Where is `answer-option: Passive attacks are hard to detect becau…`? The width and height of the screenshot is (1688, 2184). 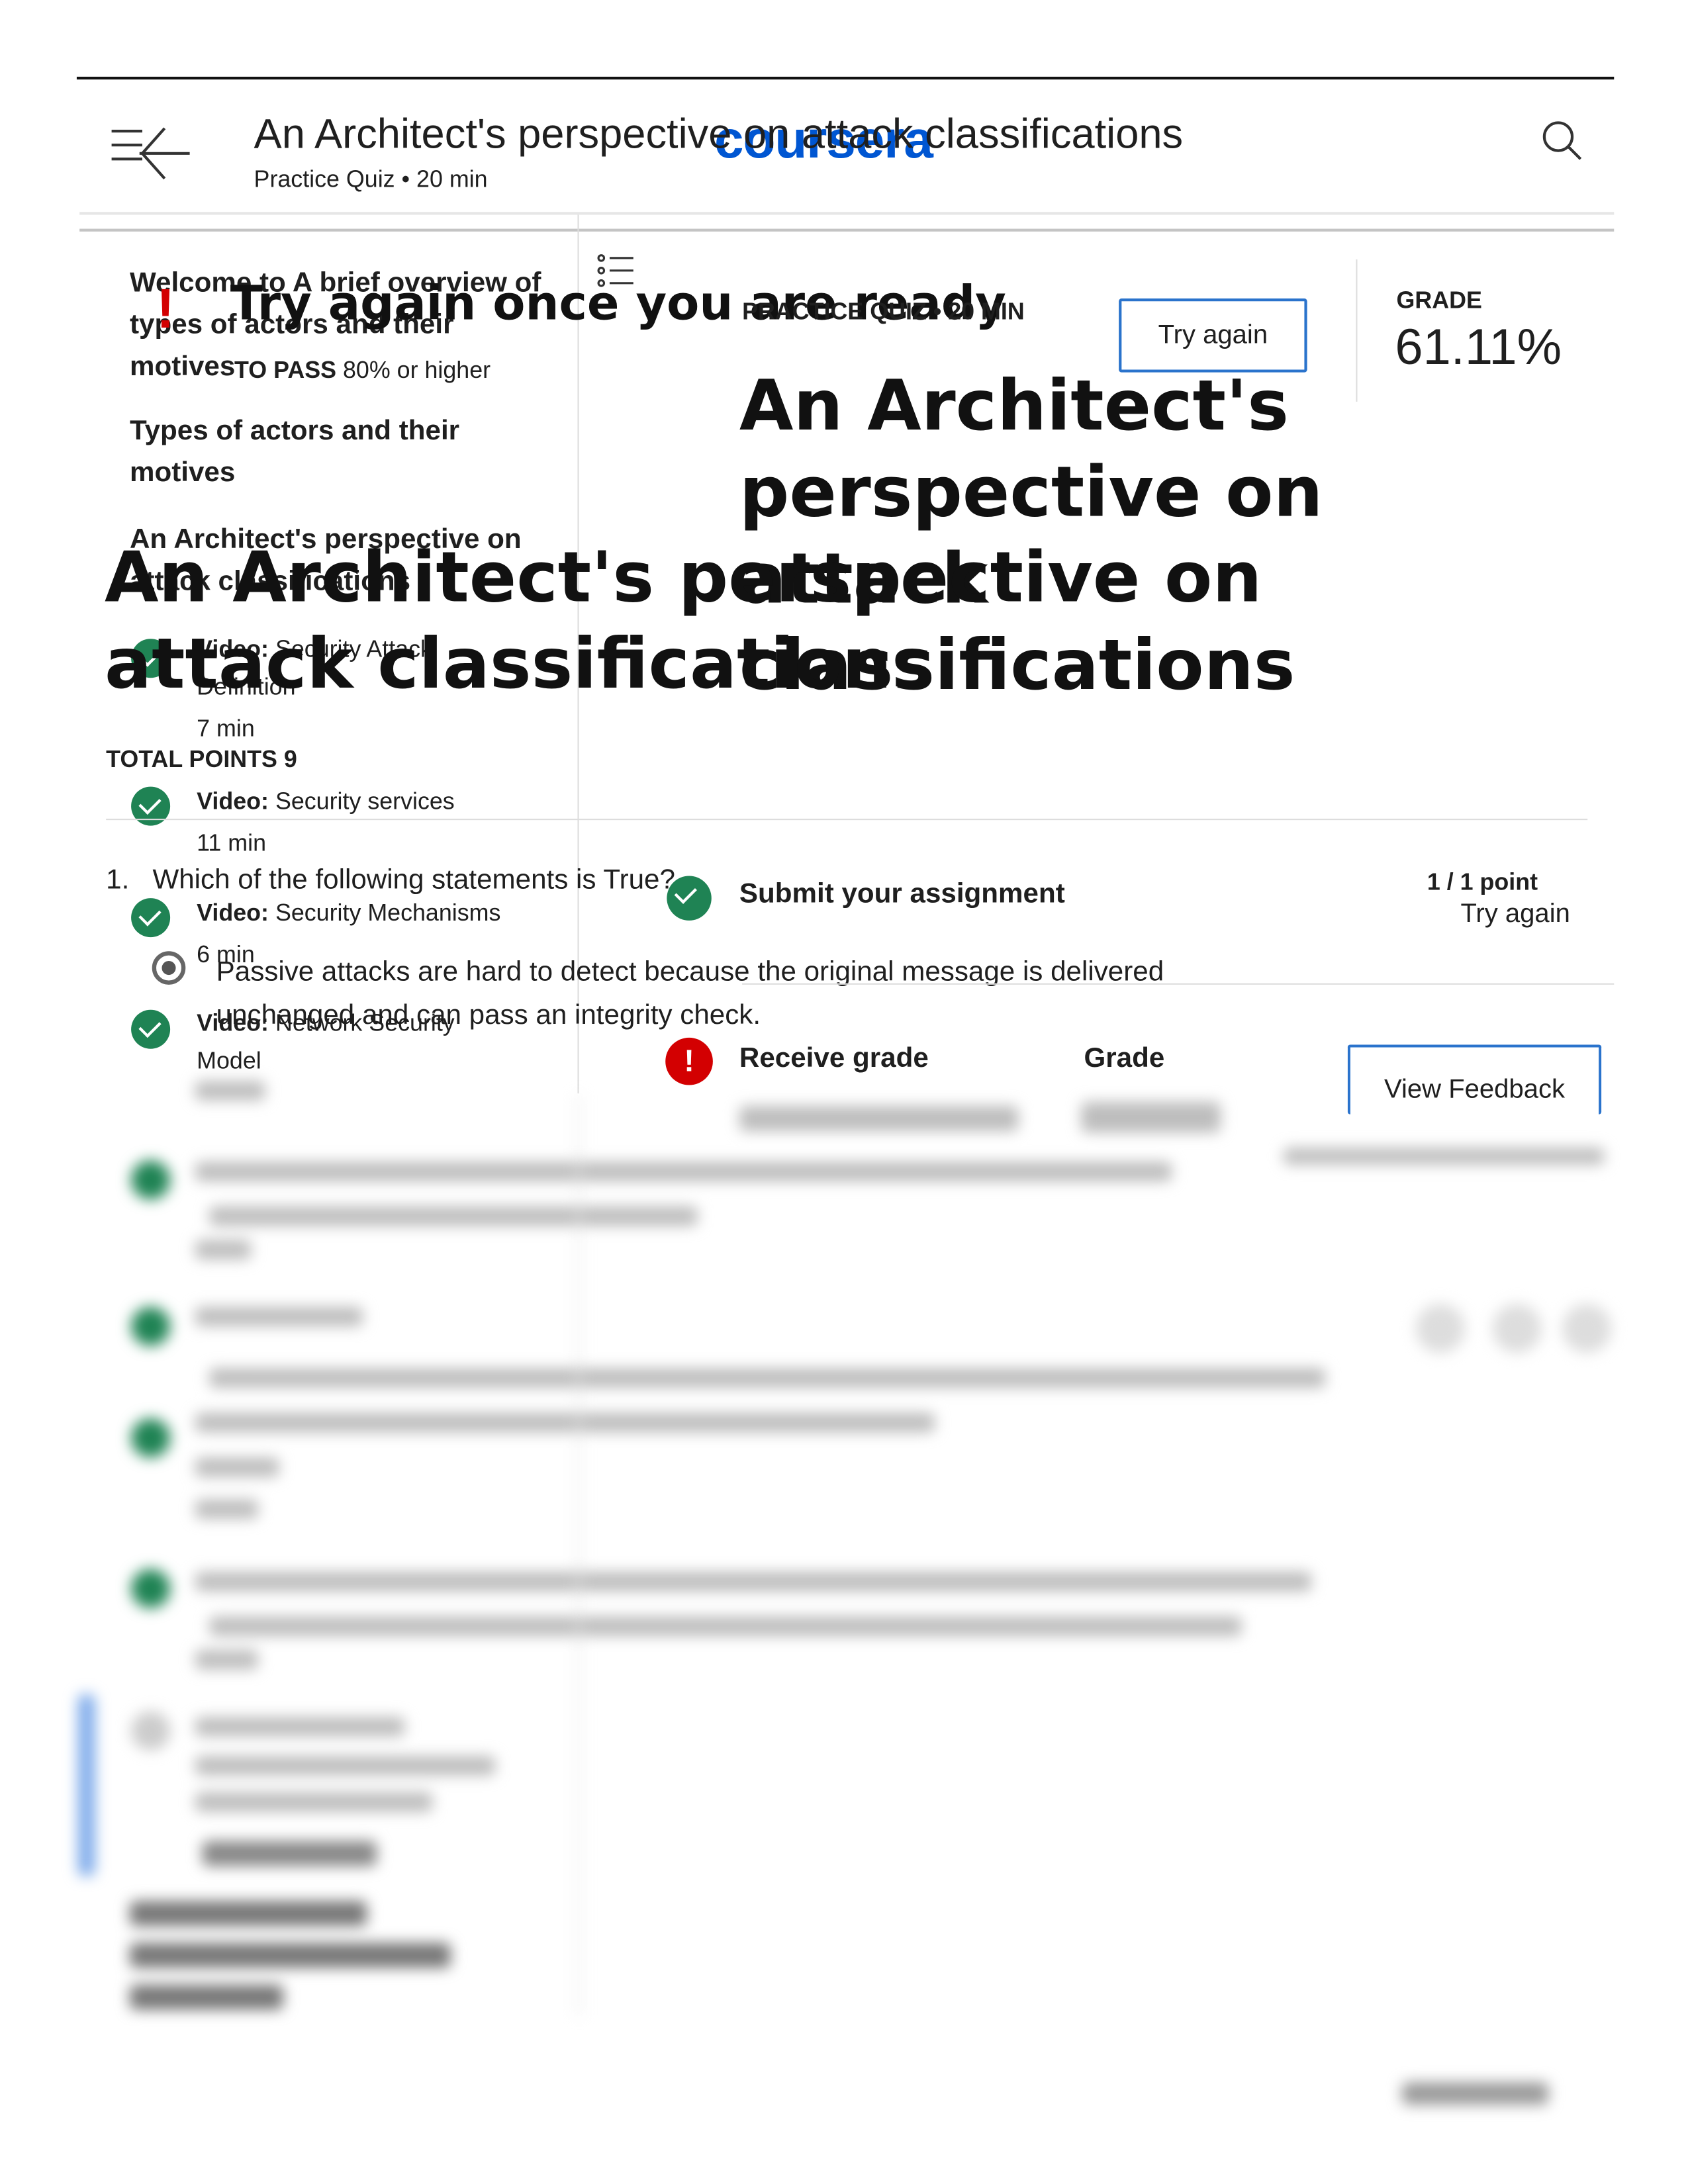
answer-option: Passive attacks are hard to detect becau… is located at coordinates (732, 994).